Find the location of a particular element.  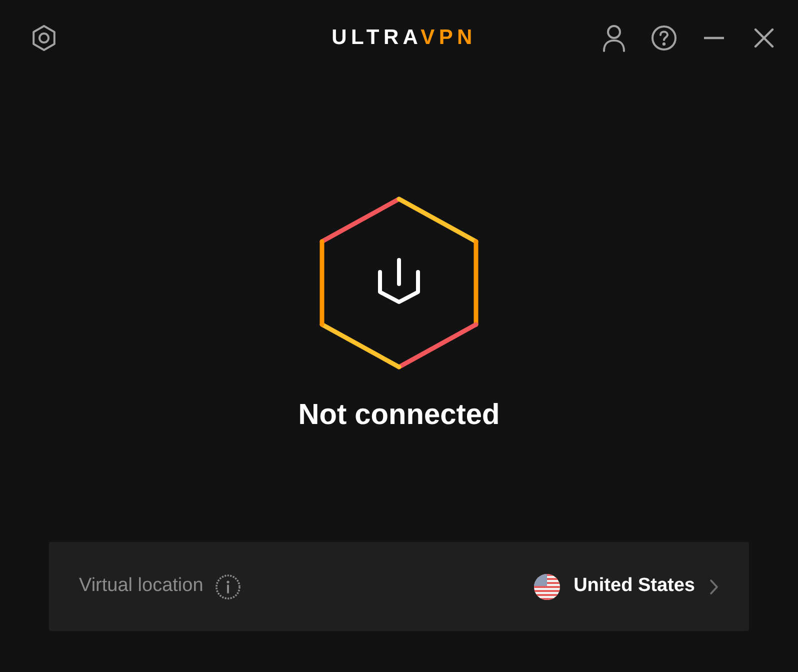

country-selector: United States is located at coordinates (626, 586).